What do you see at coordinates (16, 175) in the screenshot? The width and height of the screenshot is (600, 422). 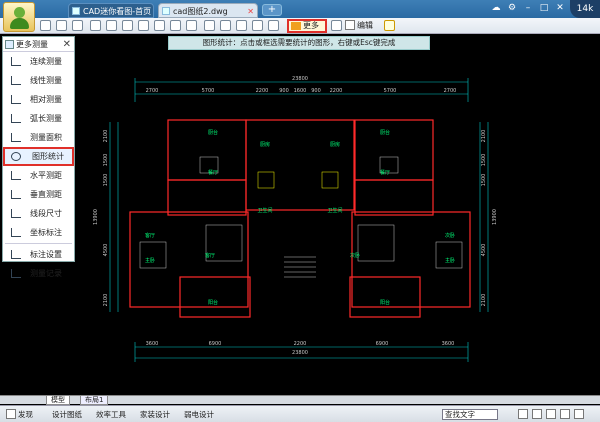 I see `horizontal-distance-icon` at bounding box center [16, 175].